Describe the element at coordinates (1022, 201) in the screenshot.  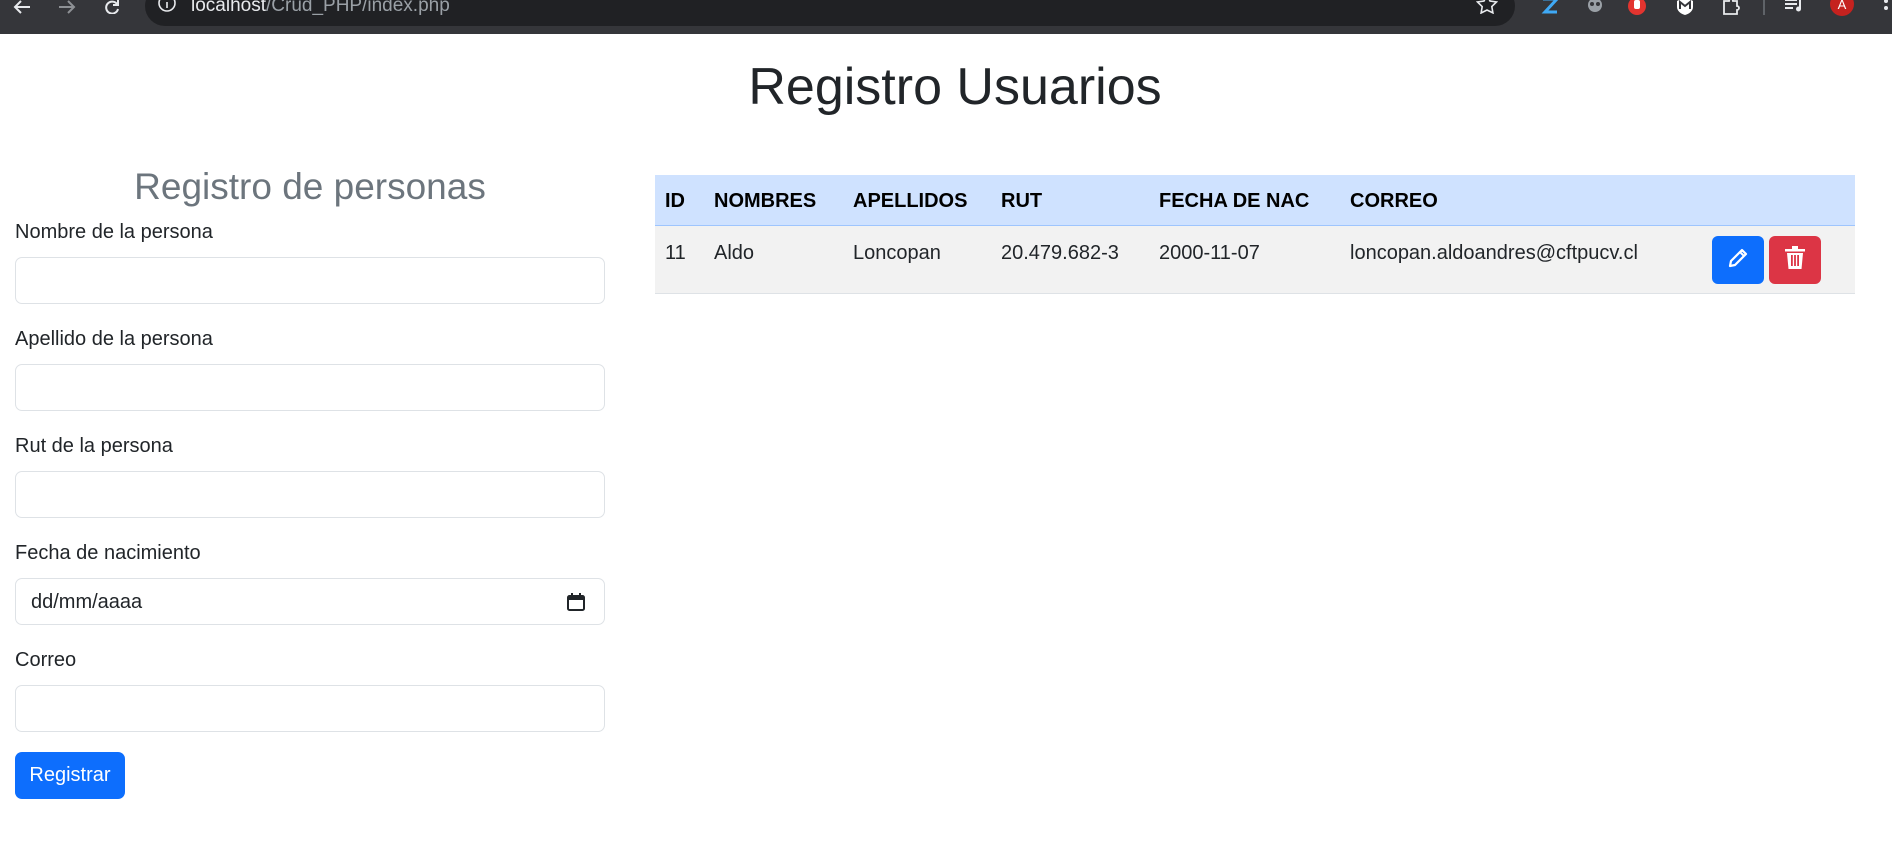
I see `header-rut: RUT` at that location.